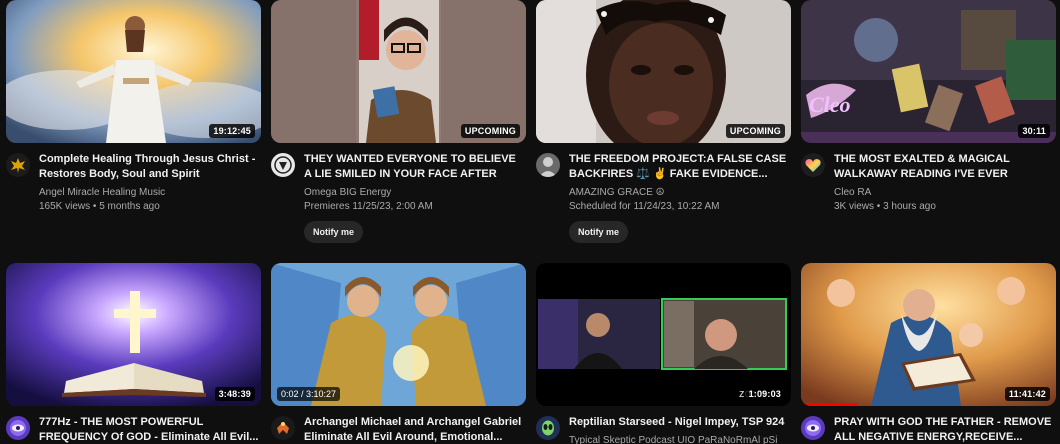 This screenshot has width=1060, height=444. I want to click on video-thumbnail: 3:48:39, so click(133, 334).